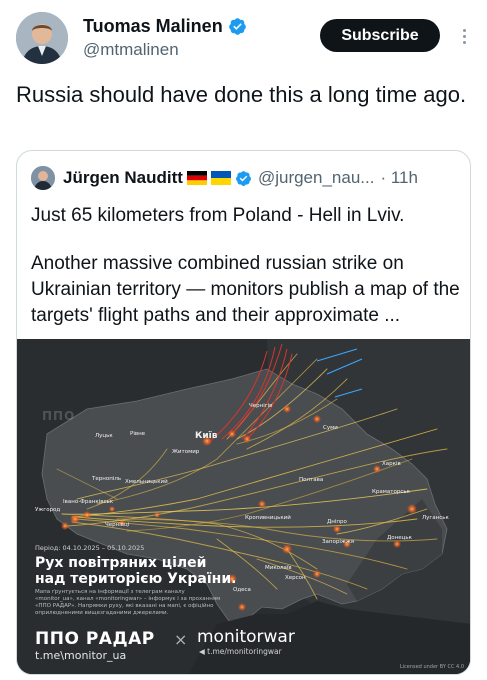 This screenshot has width=487, height=680. What do you see at coordinates (146, 482) in the screenshot?
I see `city-label-khmelnytskyi: Хмельницький` at bounding box center [146, 482].